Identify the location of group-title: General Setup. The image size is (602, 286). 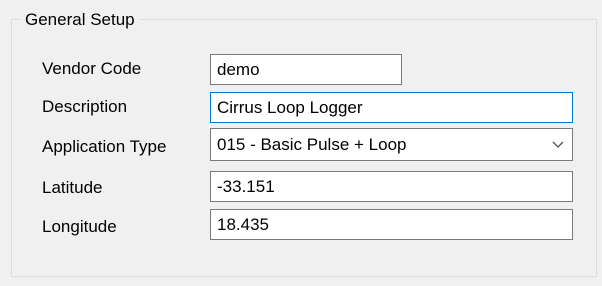
(80, 20).